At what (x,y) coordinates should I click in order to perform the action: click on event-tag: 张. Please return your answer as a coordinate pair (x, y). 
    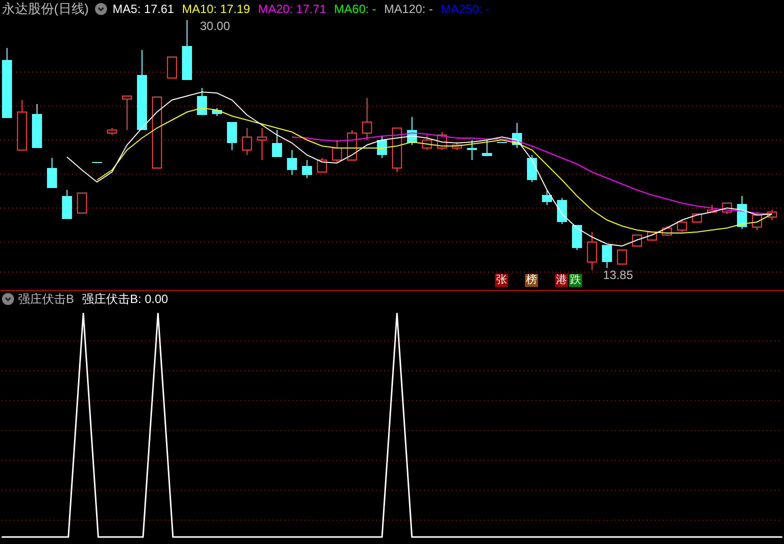
    Looking at the image, I should click on (501, 280).